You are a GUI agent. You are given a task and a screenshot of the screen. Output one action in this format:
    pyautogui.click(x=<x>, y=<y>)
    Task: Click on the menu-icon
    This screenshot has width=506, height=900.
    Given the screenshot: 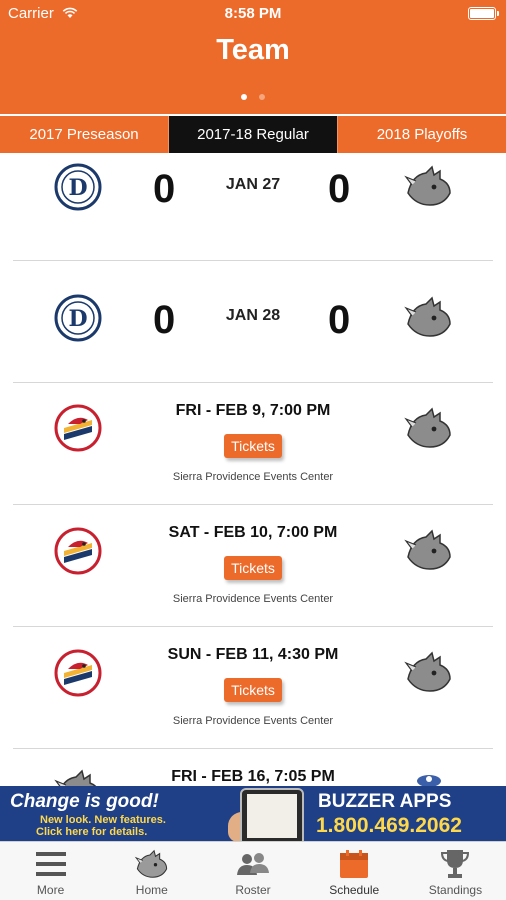 What is the action you would take?
    pyautogui.click(x=50, y=864)
    